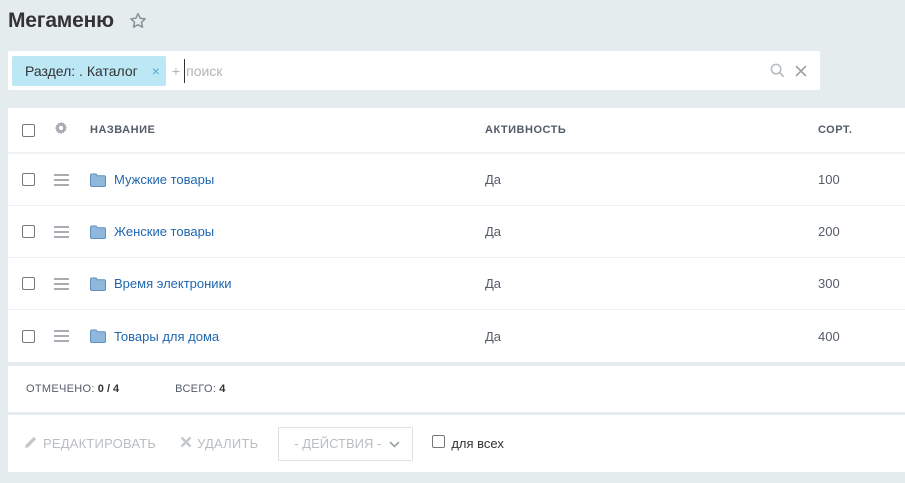 Image resolution: width=905 pixels, height=483 pixels. I want to click on close-icon: ×, so click(156, 71).